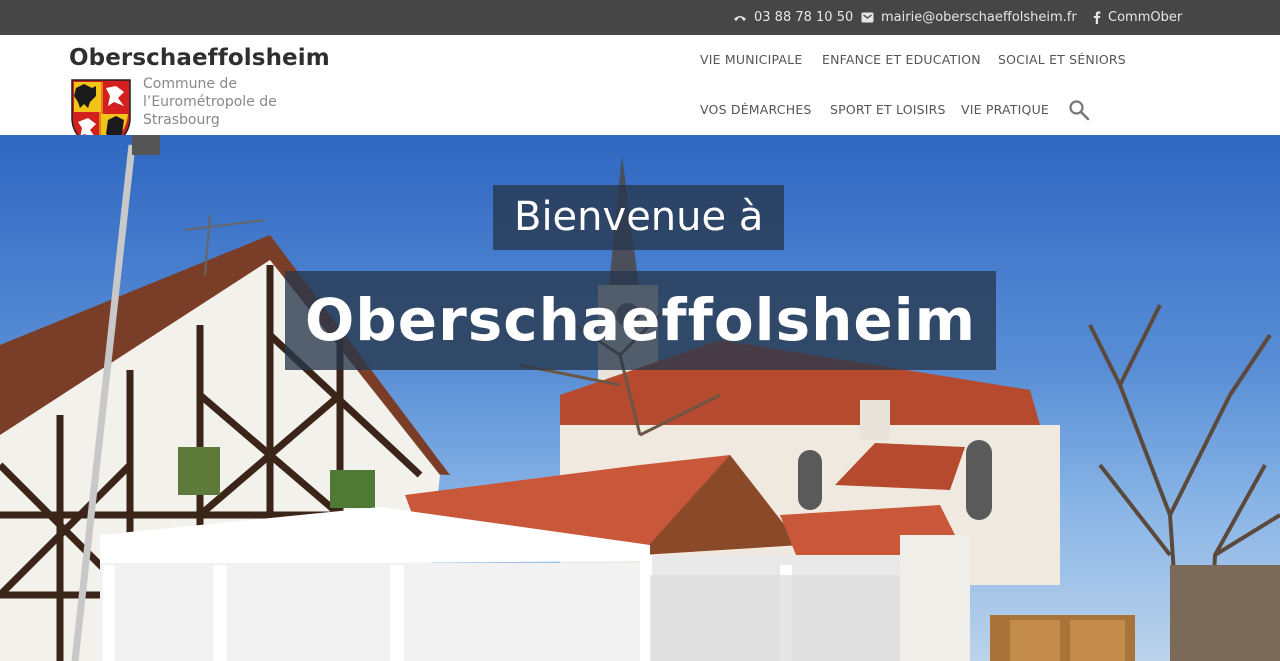  I want to click on facebook-name: CommOber, so click(1145, 17).